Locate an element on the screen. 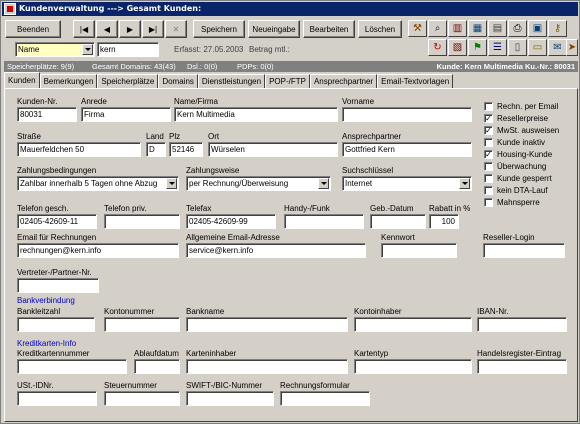  search-icon: ⌕ is located at coordinates (437, 28).